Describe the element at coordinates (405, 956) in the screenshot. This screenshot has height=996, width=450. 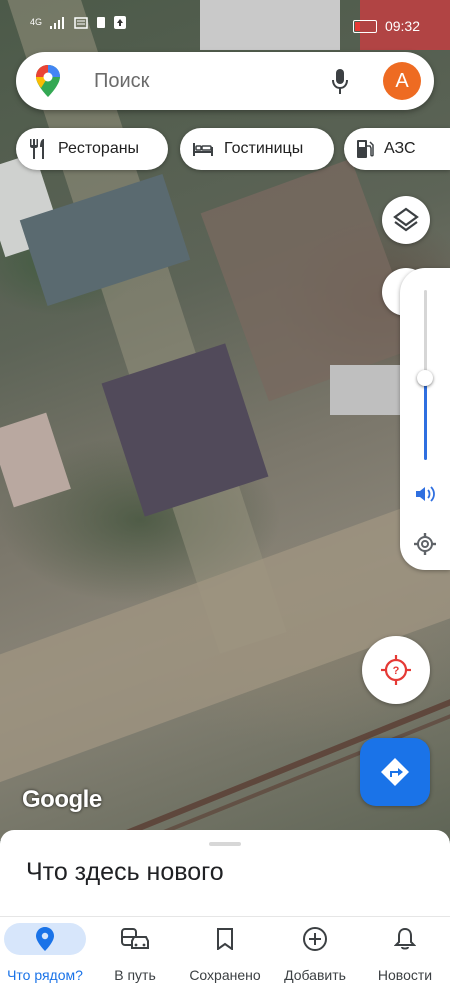
I see `nav-updates: Новости` at that location.